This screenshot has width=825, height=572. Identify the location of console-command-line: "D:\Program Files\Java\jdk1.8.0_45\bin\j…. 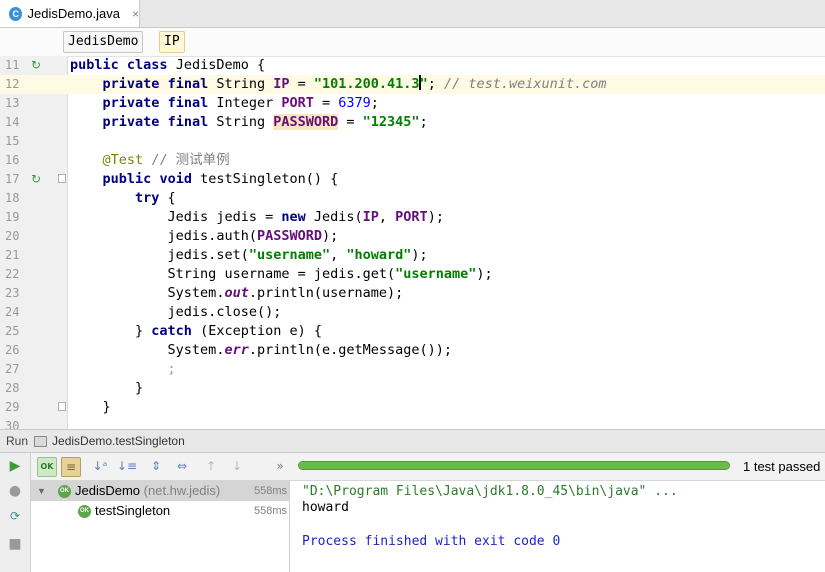
(490, 491).